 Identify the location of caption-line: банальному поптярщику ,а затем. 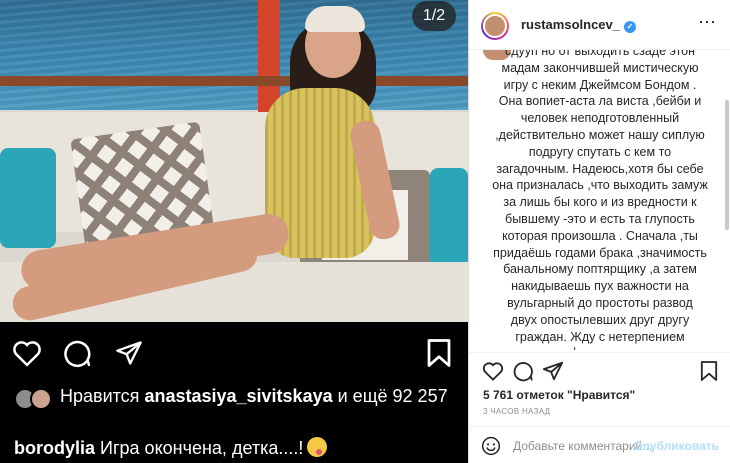
(600, 269).